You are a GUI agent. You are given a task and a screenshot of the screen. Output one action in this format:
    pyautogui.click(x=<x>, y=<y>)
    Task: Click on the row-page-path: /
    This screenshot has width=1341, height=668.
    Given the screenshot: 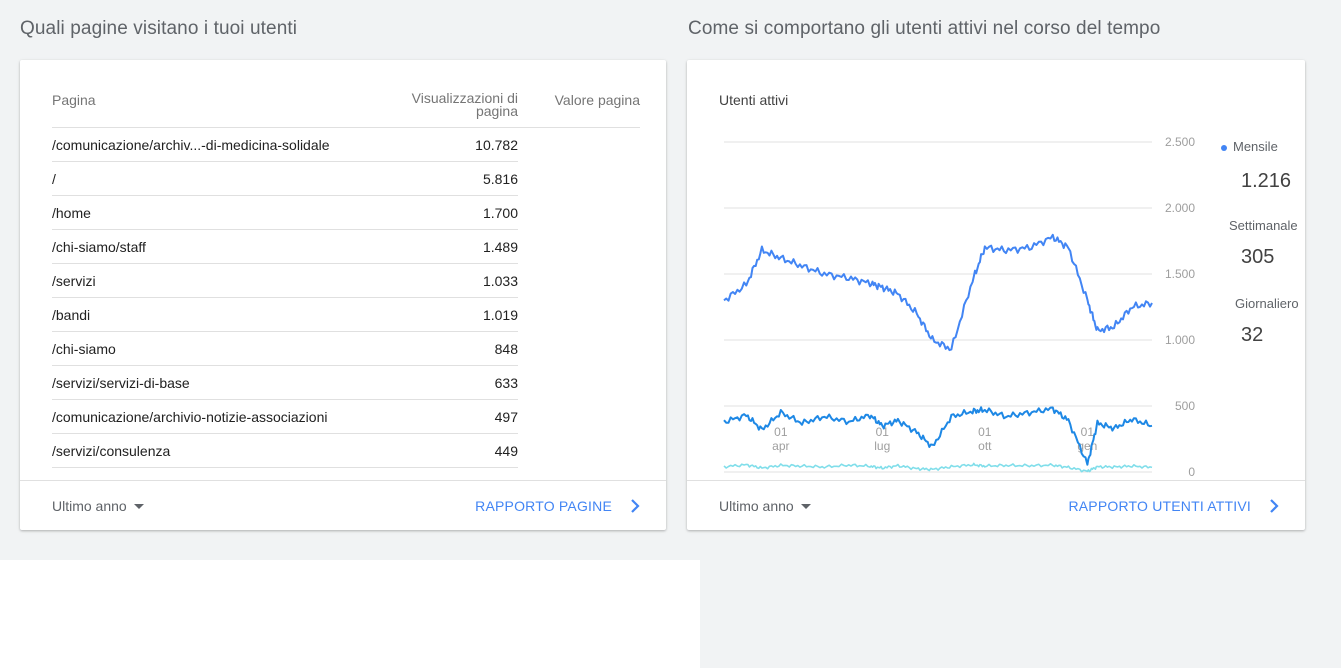 What is the action you would take?
    pyautogui.click(x=54, y=179)
    